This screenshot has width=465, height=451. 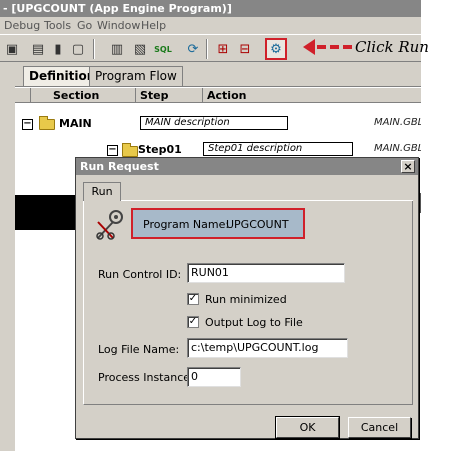 I want to click on header-action: Action, so click(x=312, y=95).